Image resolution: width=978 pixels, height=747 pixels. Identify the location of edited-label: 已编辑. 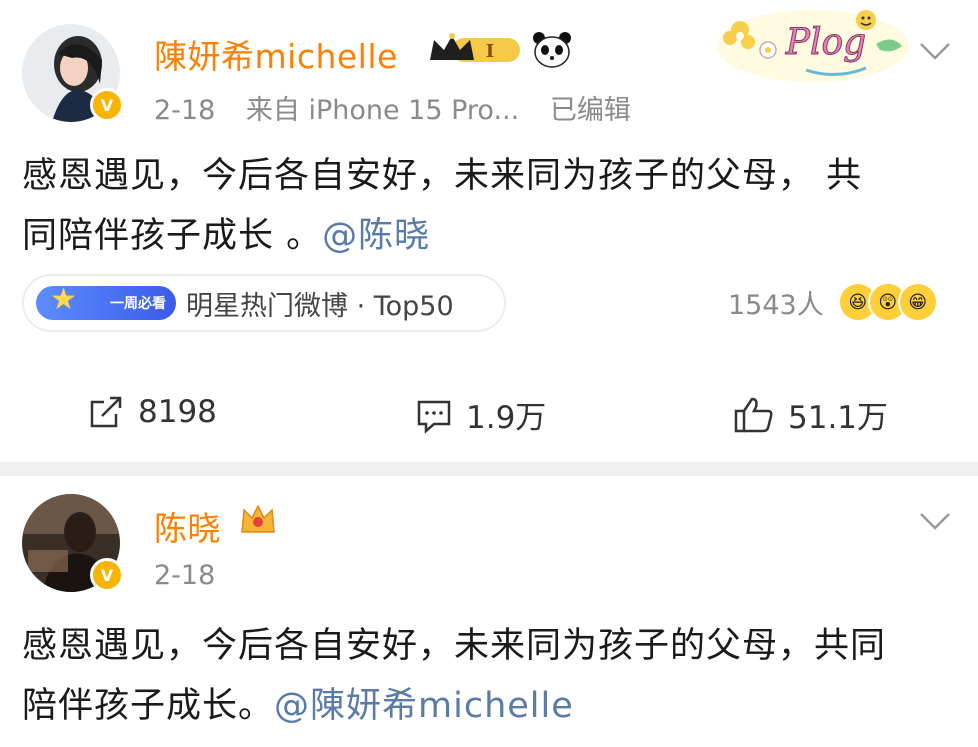
(590, 110).